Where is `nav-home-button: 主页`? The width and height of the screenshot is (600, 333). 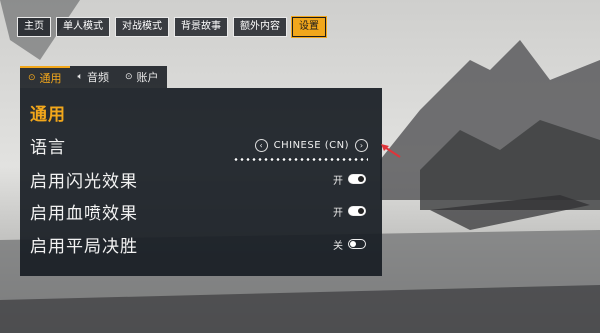
nav-home-button: 主页 is located at coordinates (34, 27).